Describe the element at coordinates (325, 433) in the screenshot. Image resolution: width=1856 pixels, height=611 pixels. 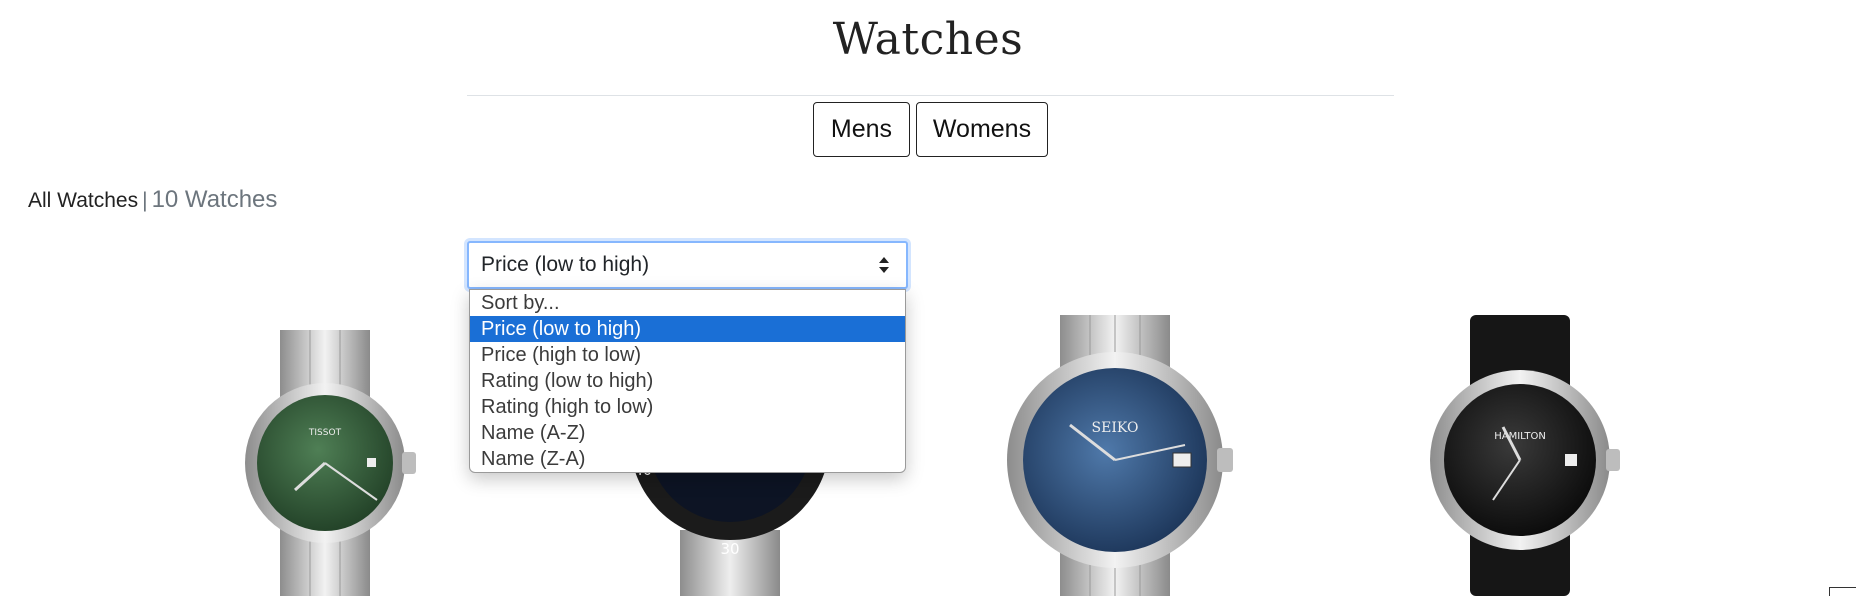
I see `svg-text: TISSOT` at that location.